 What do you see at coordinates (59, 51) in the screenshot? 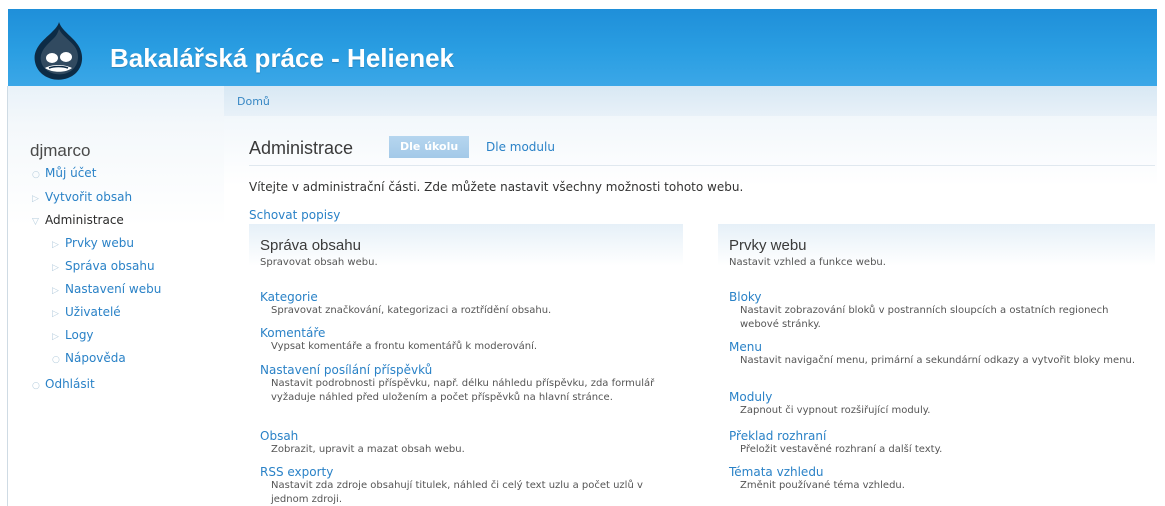
I see `drupal-logo-icon` at bounding box center [59, 51].